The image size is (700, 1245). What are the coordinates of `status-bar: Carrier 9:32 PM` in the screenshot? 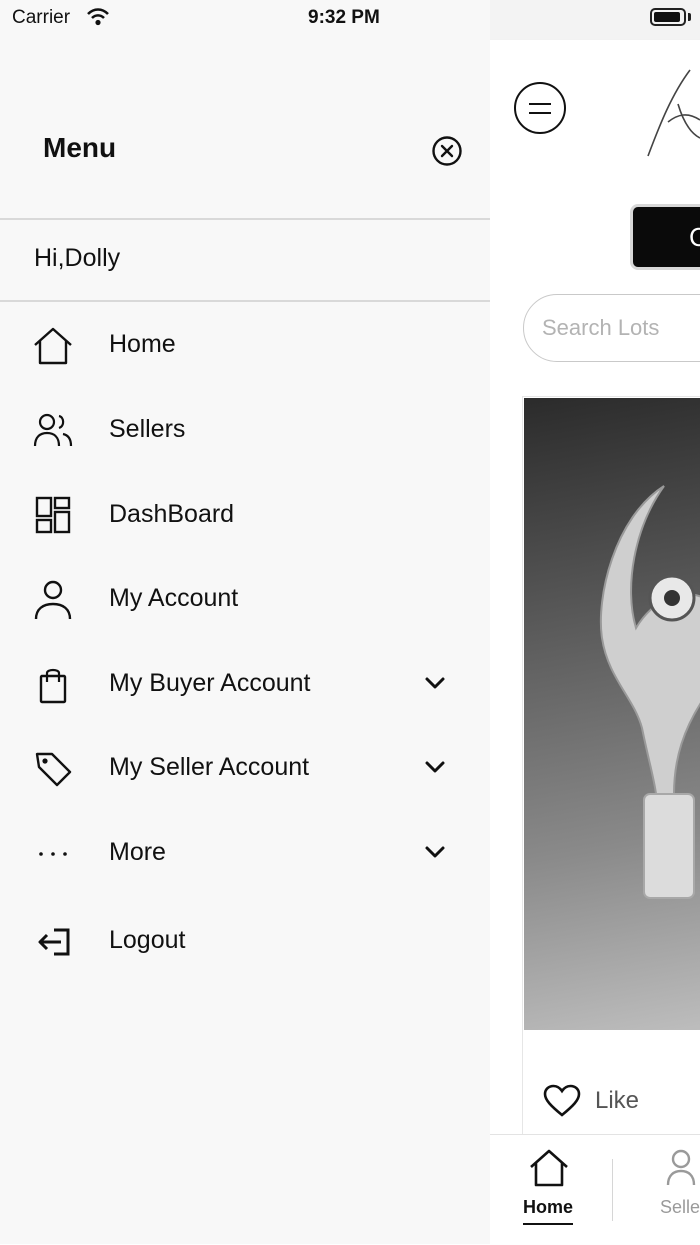 It's located at (350, 20).